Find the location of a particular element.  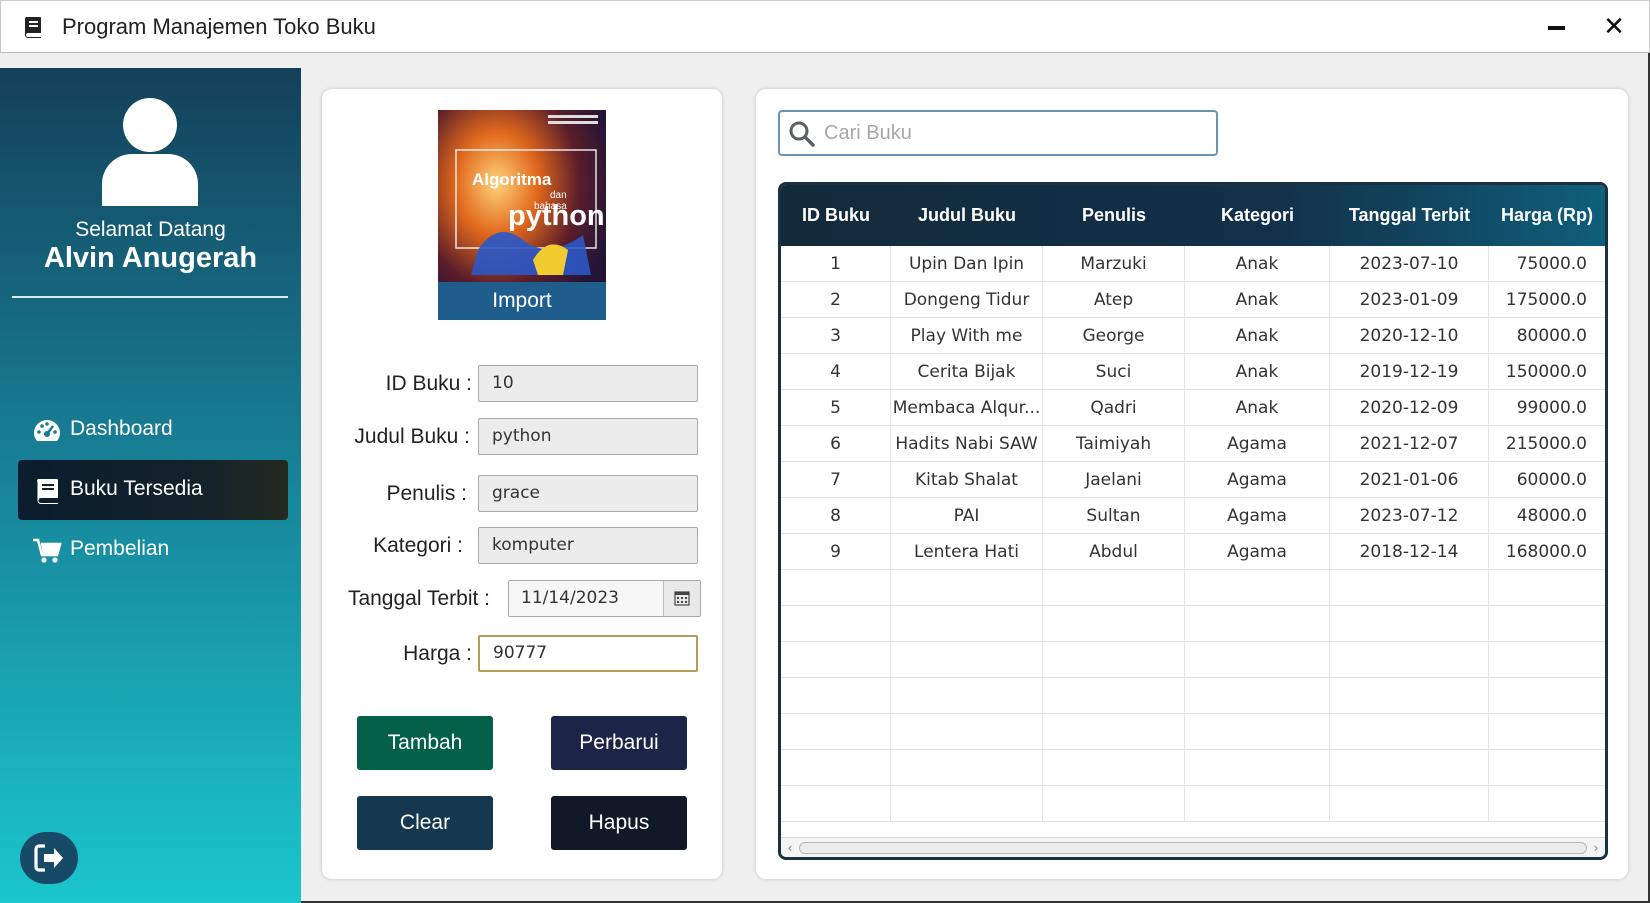

harga-field: 90777 is located at coordinates (588, 653).